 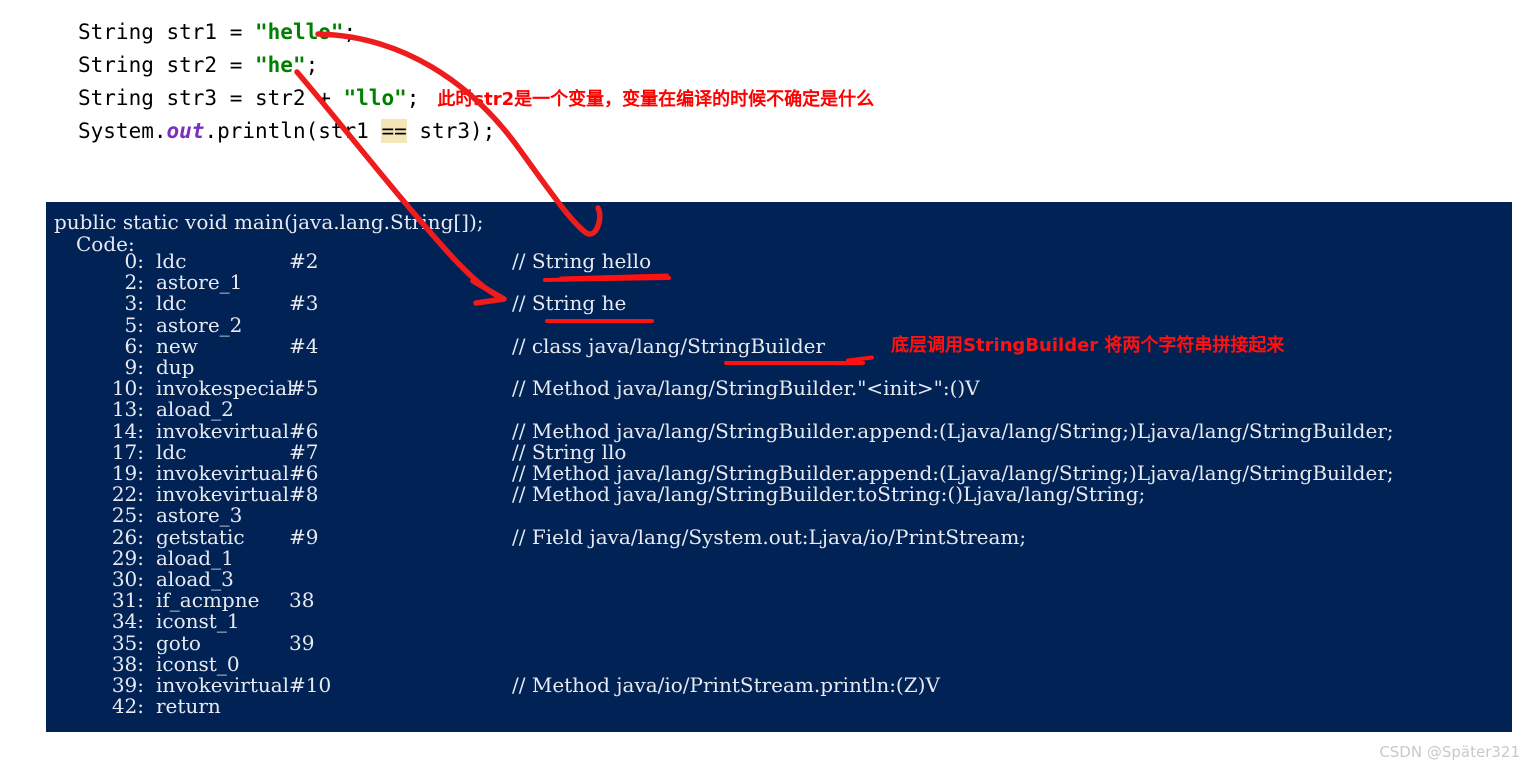 I want to click on bytecode-instruction-row: 42: return, so click(x=779, y=706).